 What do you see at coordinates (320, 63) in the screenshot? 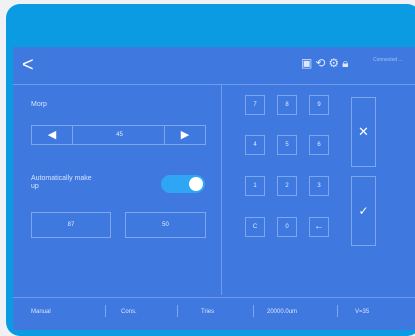
I see `refresh-icon: ⟲` at bounding box center [320, 63].